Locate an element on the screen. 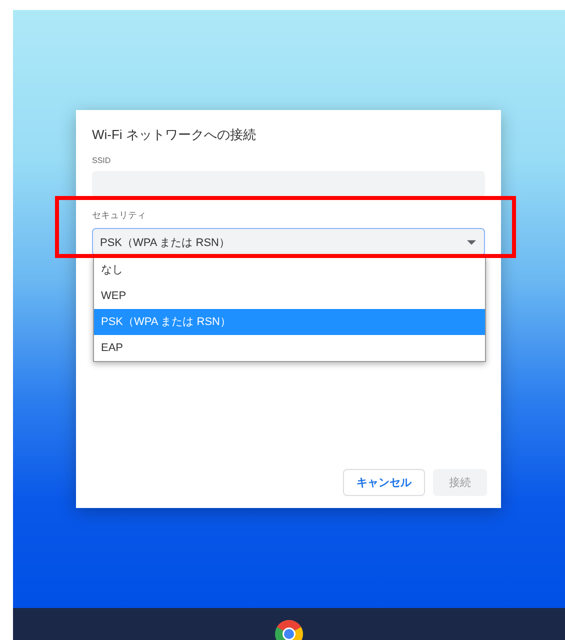 This screenshot has height=640, width=565. field-label: SSID is located at coordinates (102, 160).